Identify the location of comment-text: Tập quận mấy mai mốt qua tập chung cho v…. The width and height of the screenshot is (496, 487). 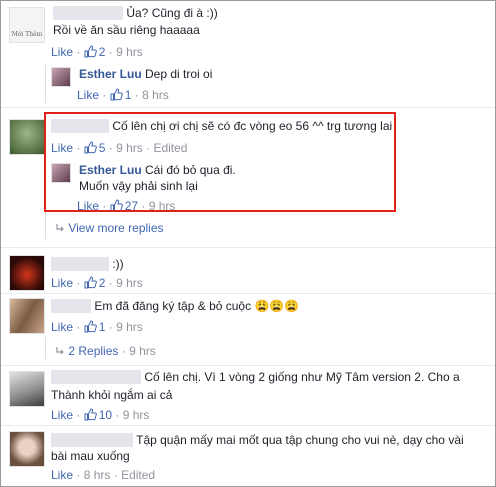
(257, 440).